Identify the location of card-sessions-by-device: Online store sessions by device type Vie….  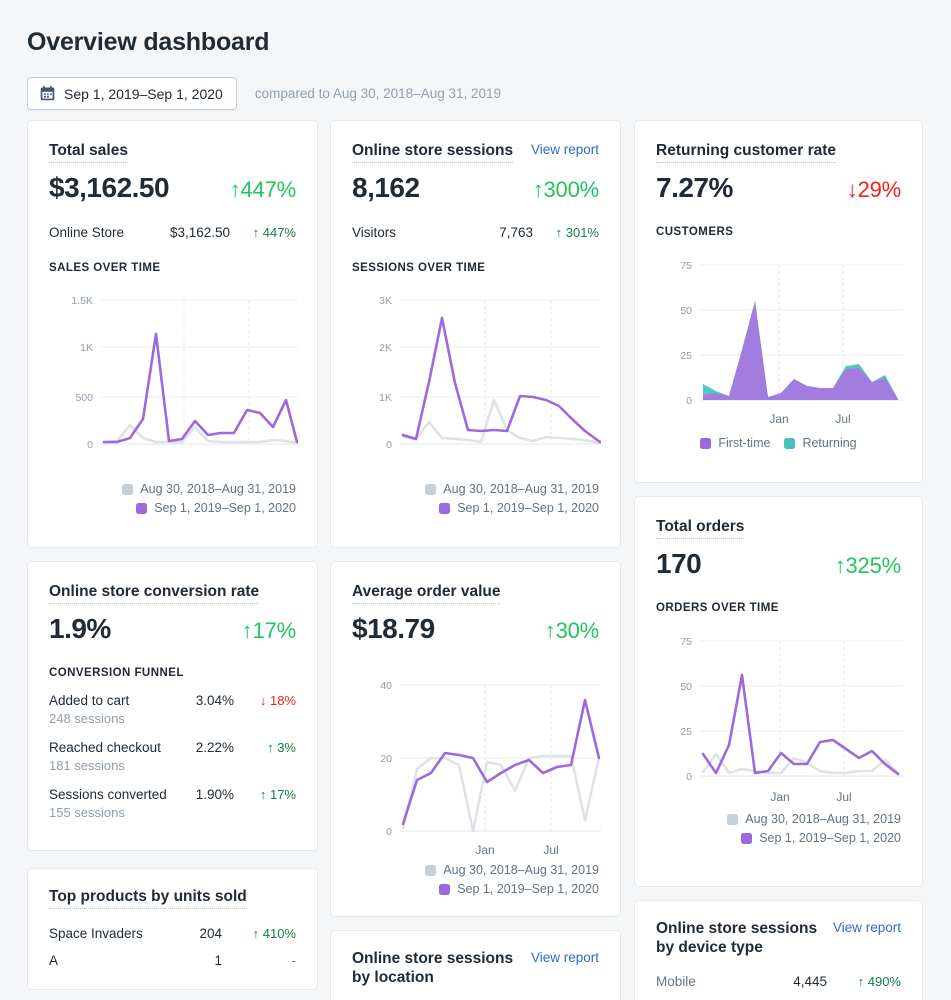
(778, 950).